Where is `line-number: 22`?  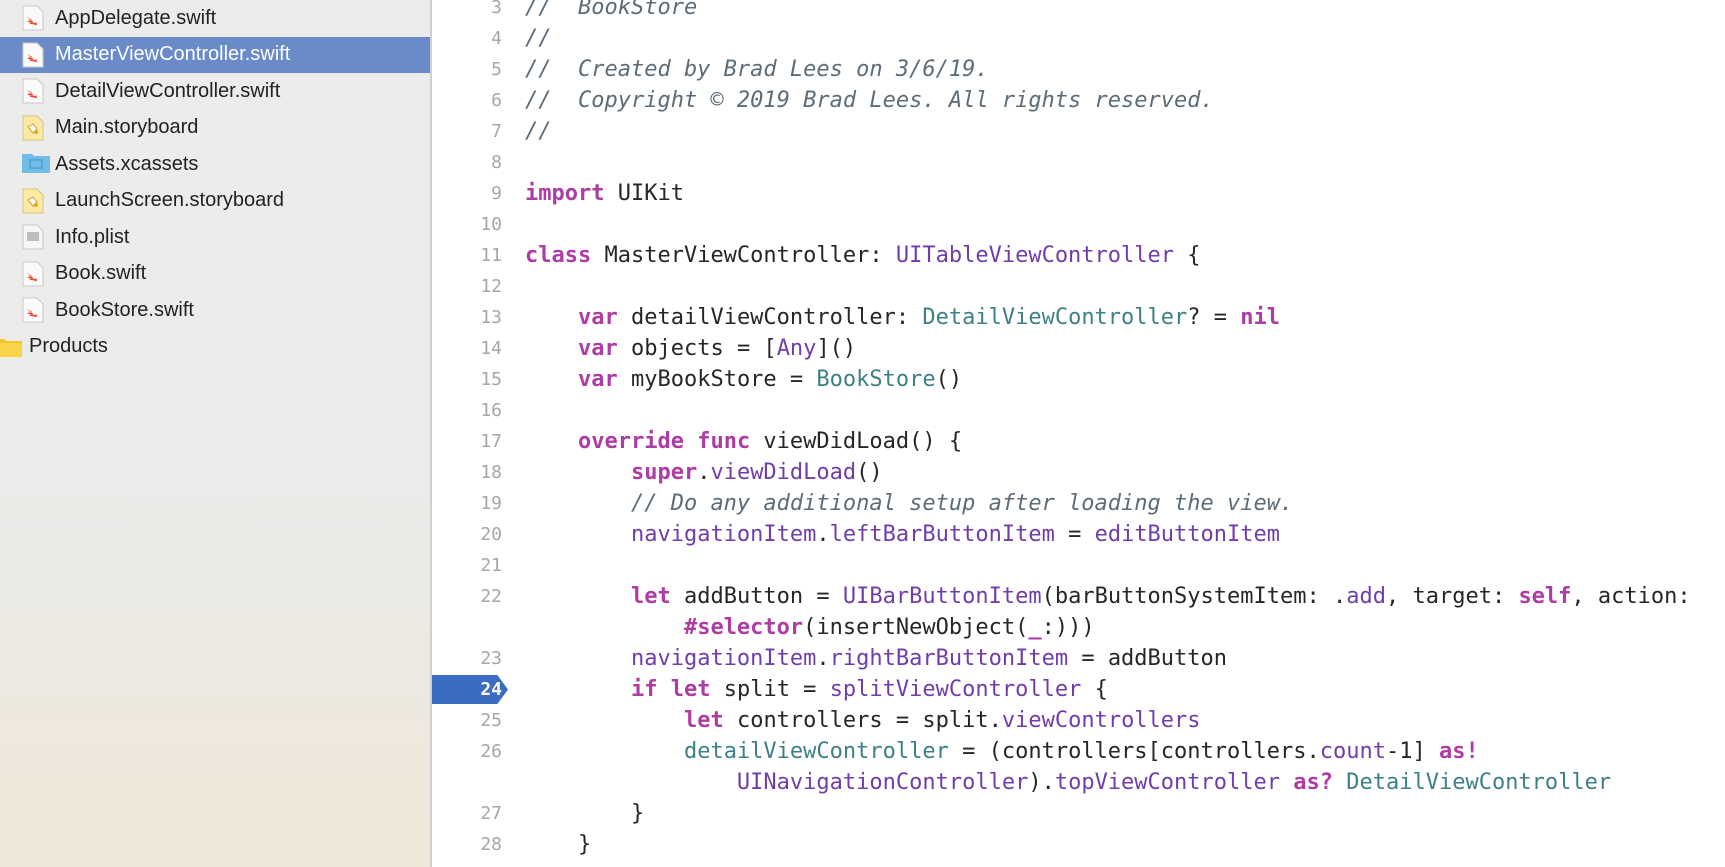 line-number: 22 is located at coordinates (467, 596).